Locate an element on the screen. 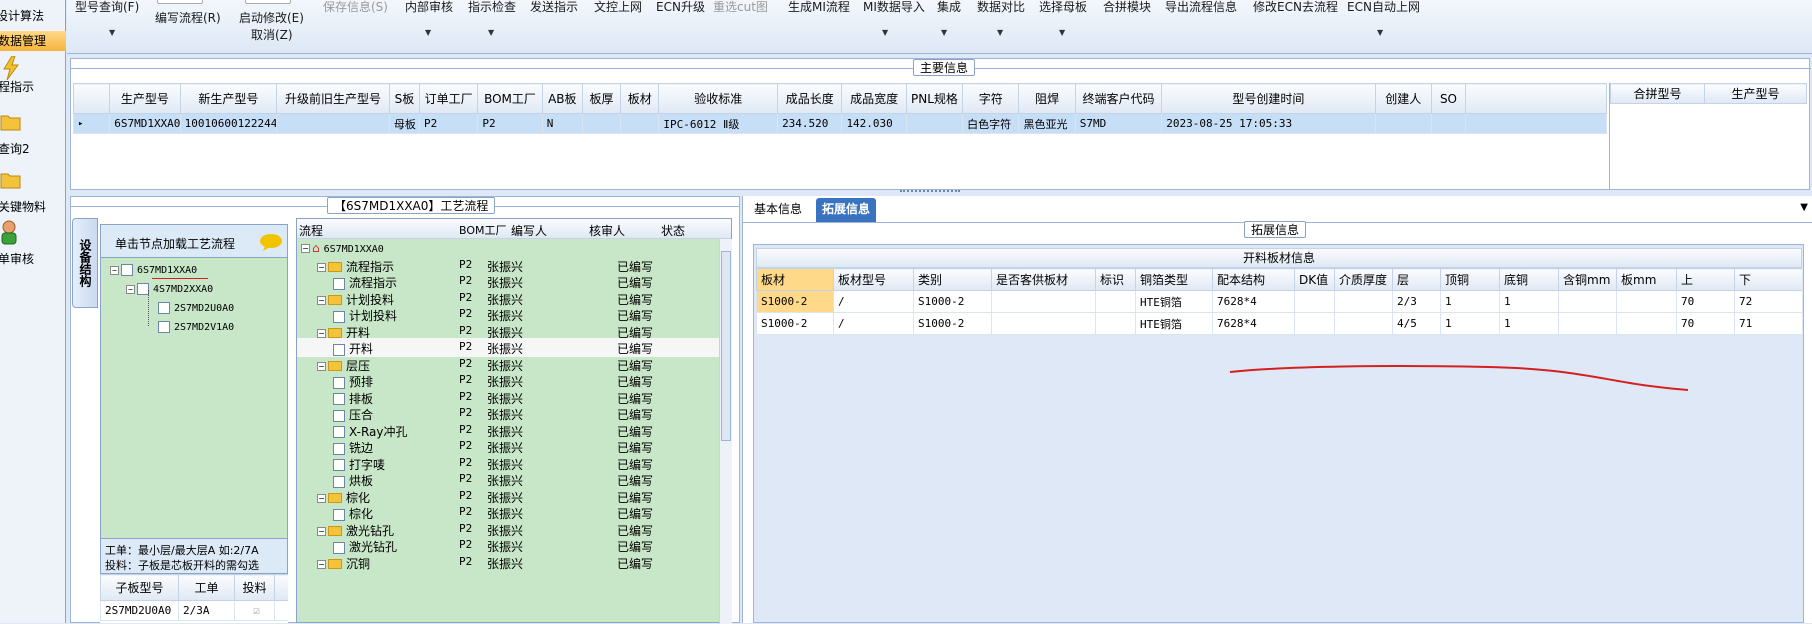 This screenshot has height=624, width=1812. column-header: 铜箔类型 is located at coordinates (1174, 279).